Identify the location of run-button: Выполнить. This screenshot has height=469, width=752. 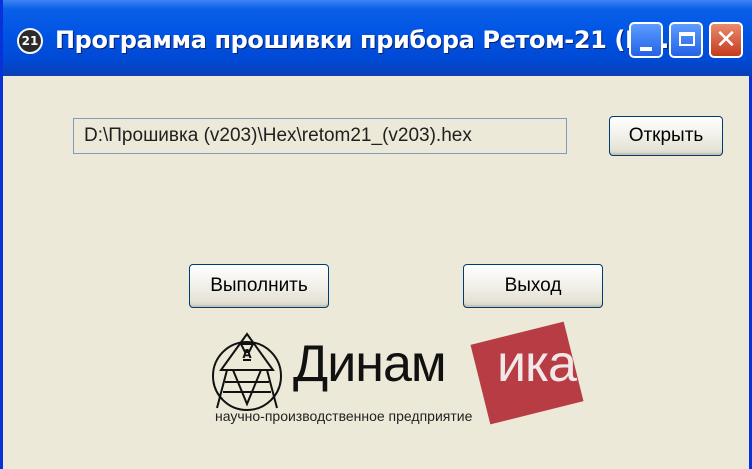
(259, 286).